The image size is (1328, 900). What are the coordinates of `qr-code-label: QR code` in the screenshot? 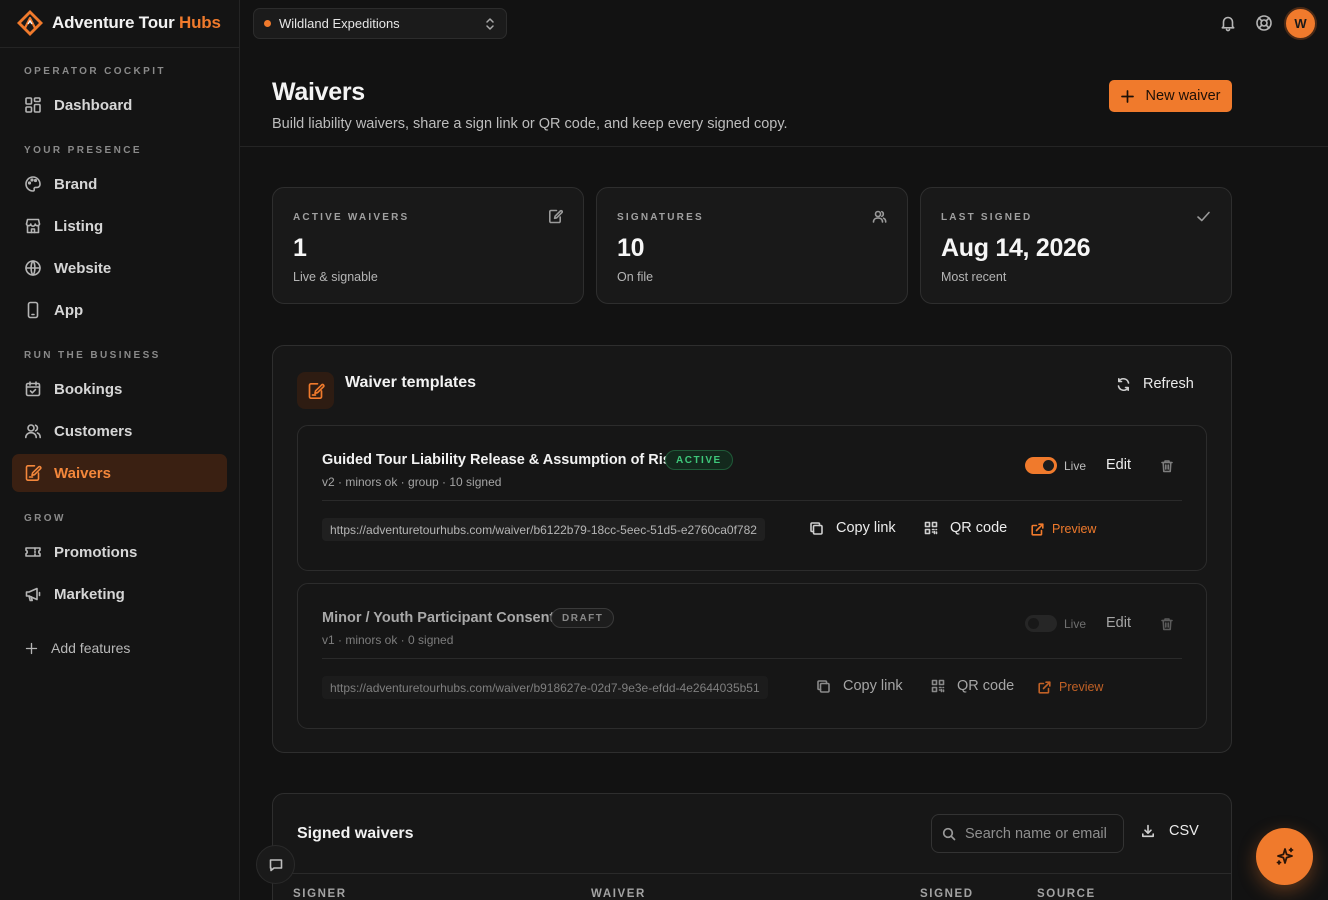 It's located at (979, 528).